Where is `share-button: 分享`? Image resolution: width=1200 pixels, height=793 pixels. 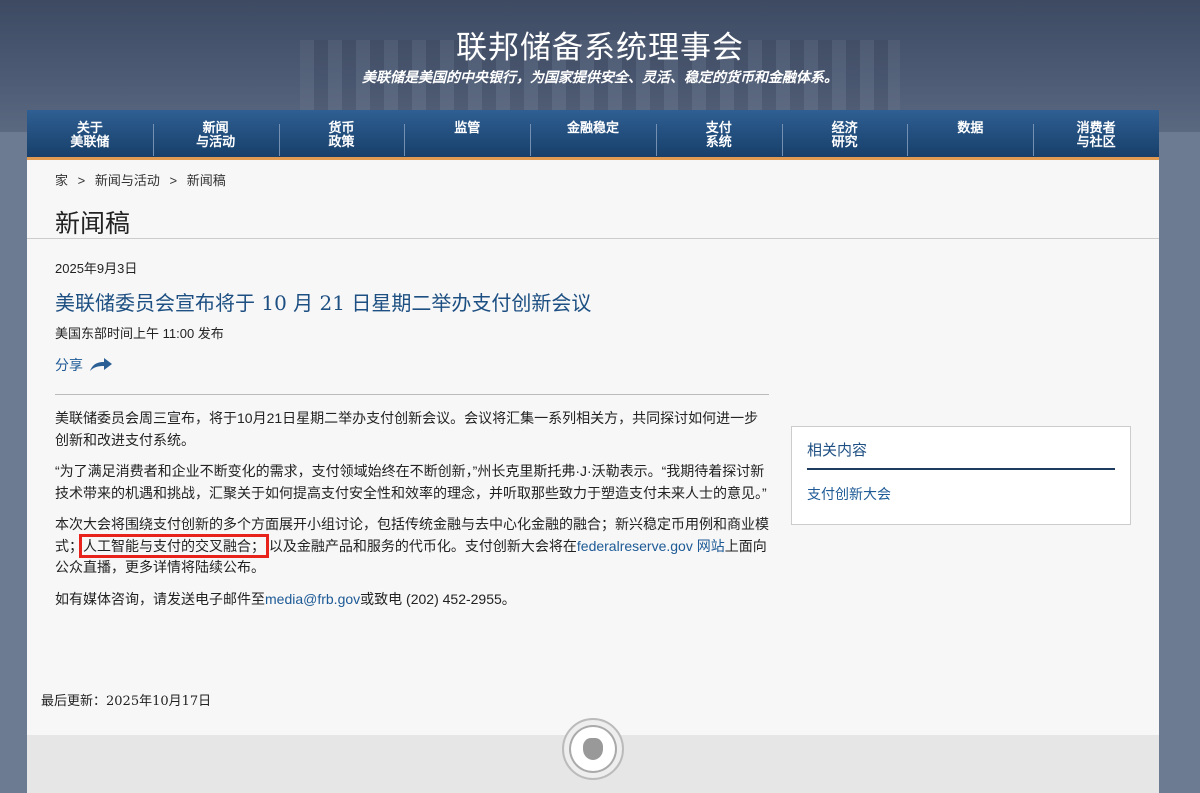 share-button: 分享 is located at coordinates (84, 365).